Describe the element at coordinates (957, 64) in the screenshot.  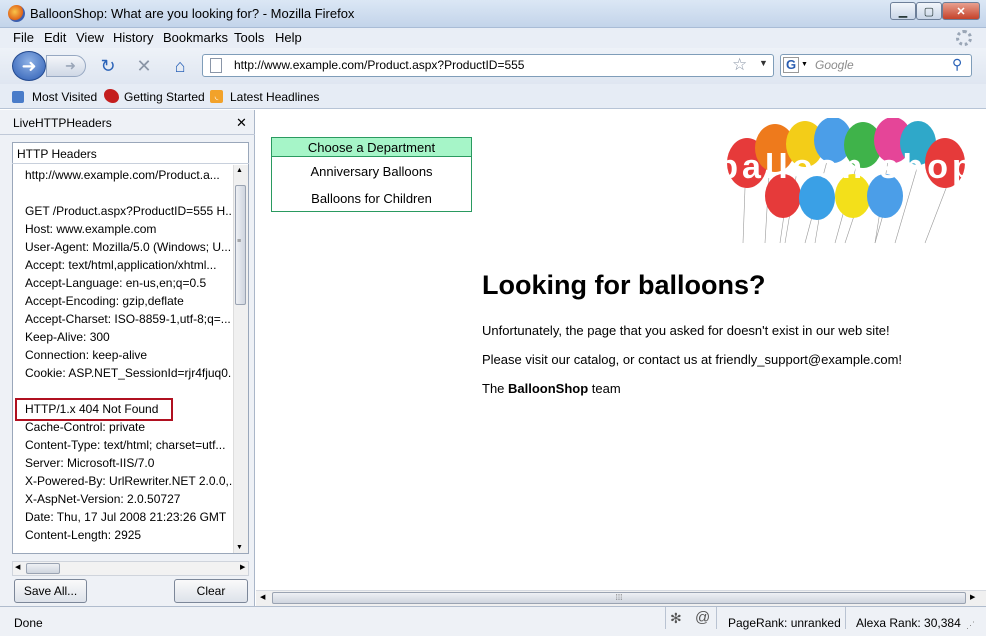
I see `search-icon: ⚲` at that location.